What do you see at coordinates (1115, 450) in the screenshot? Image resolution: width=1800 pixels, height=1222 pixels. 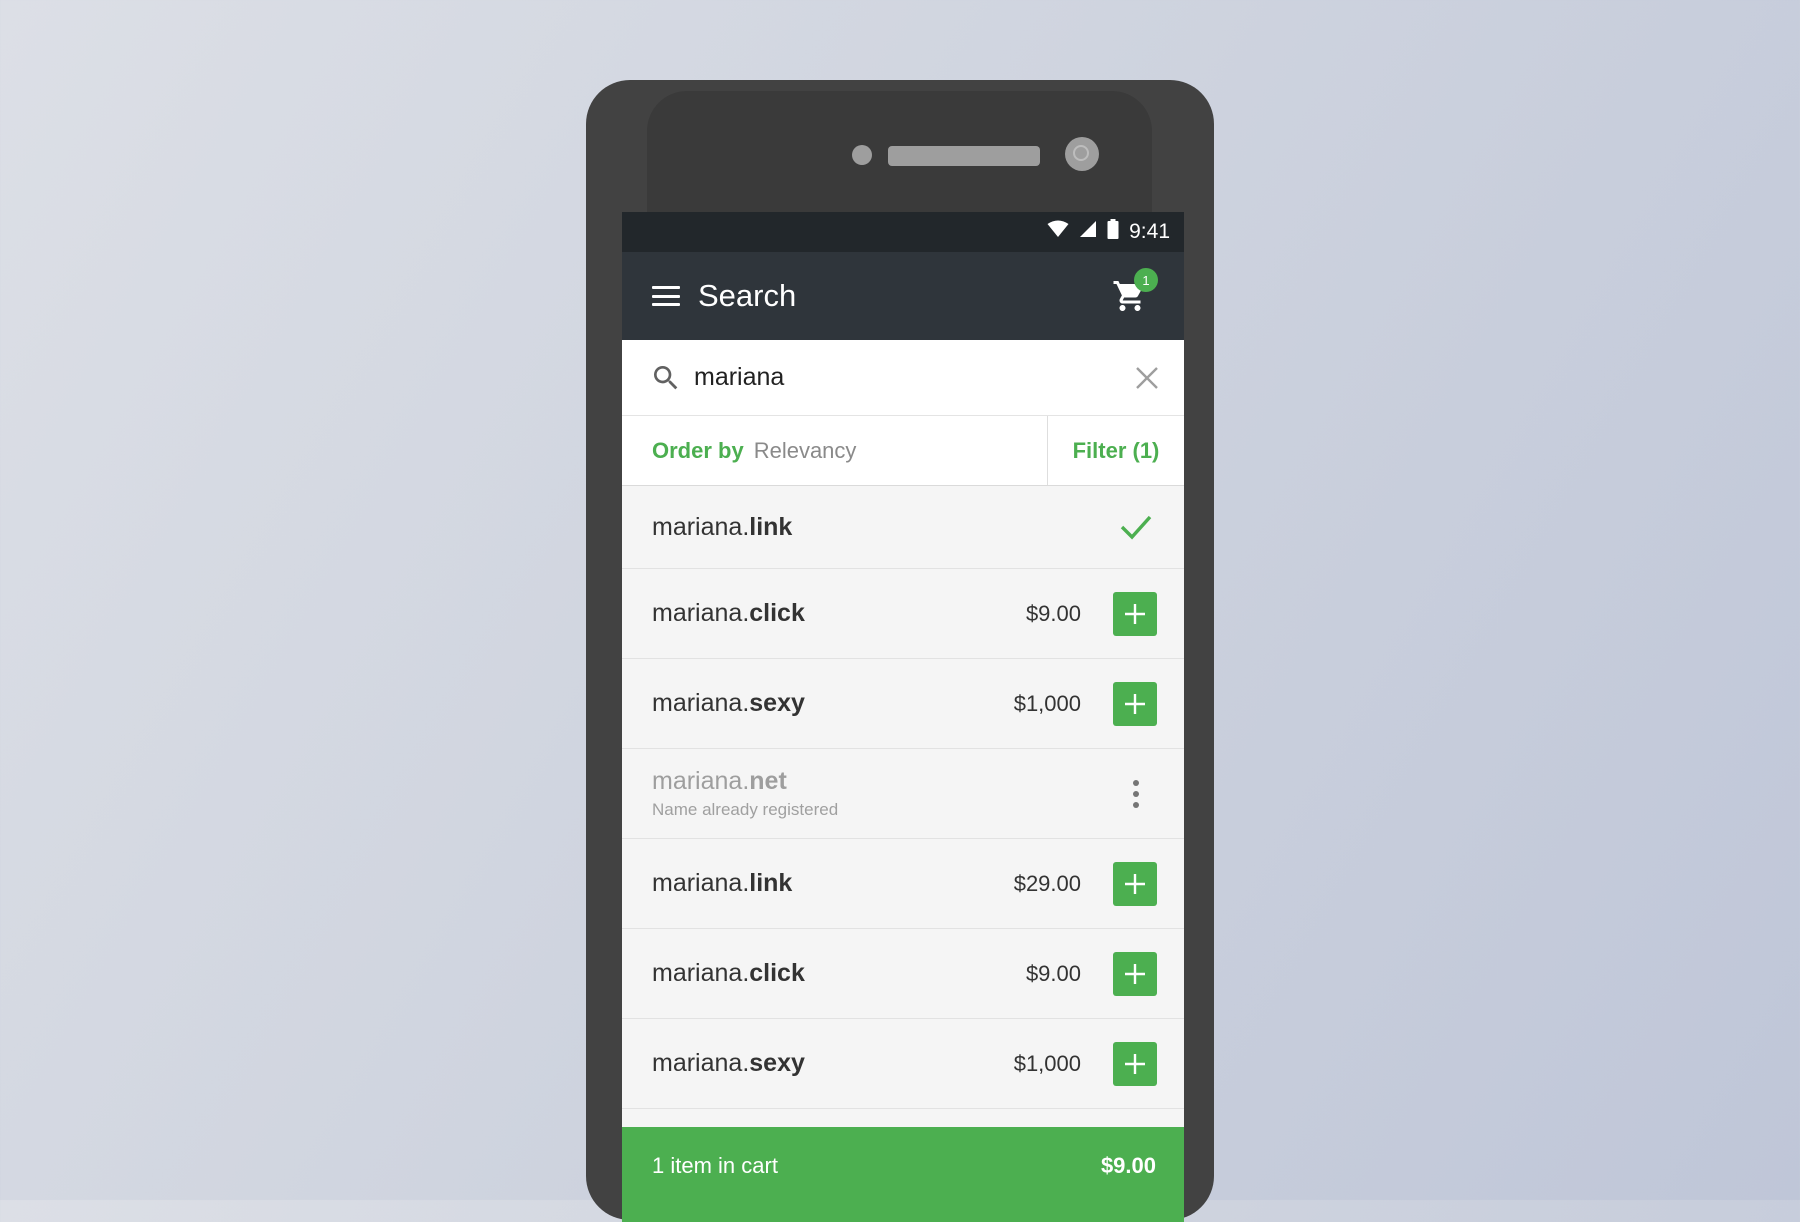 I see `filter-button: Filter (1)` at bounding box center [1115, 450].